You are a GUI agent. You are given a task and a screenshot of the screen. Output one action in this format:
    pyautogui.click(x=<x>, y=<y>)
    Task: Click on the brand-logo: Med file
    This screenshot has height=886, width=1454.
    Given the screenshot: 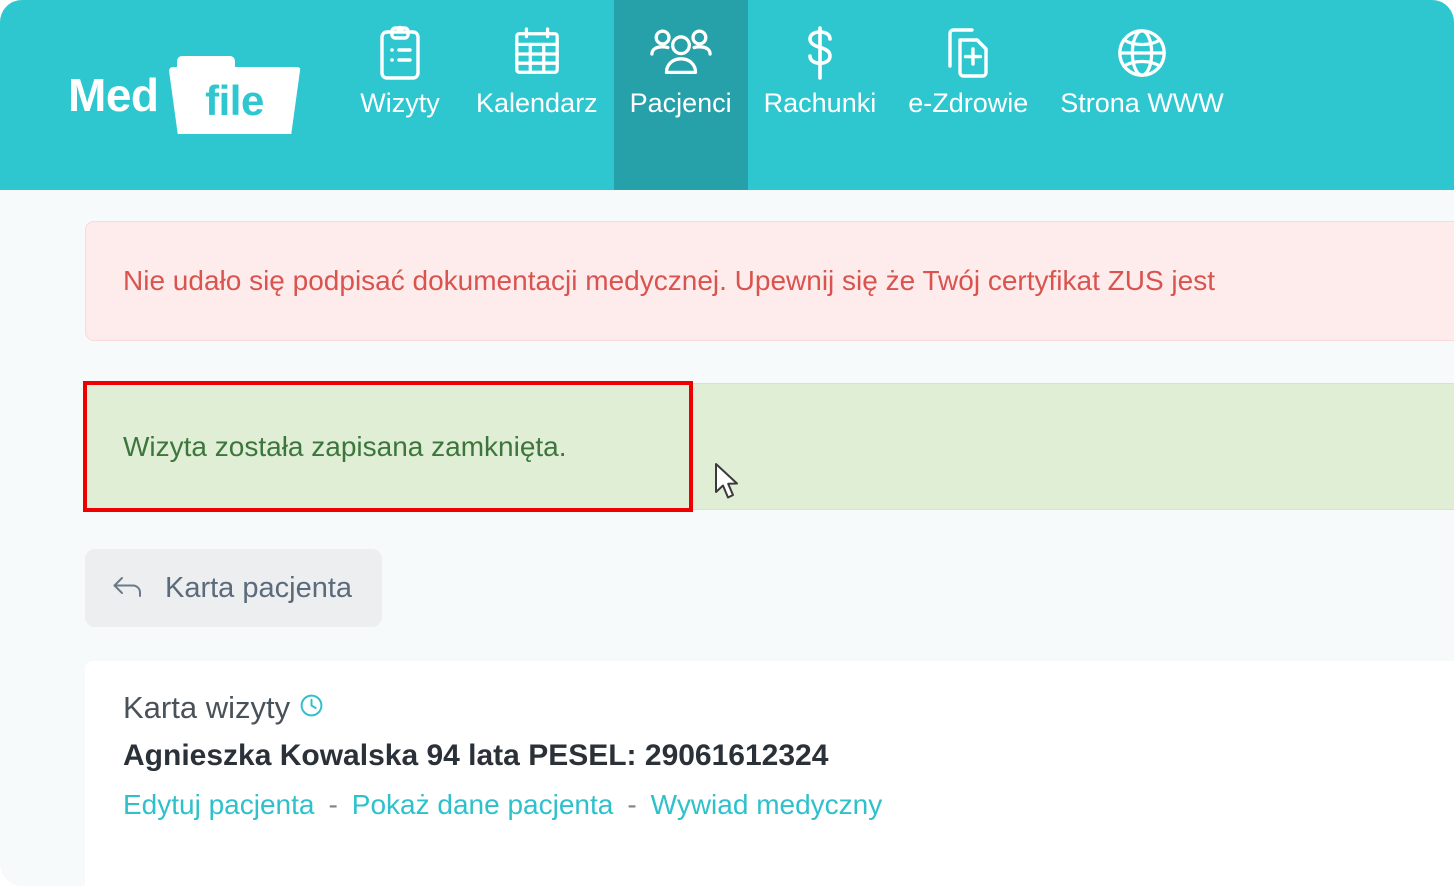 What is the action you would take?
    pyautogui.click(x=170, y=95)
    